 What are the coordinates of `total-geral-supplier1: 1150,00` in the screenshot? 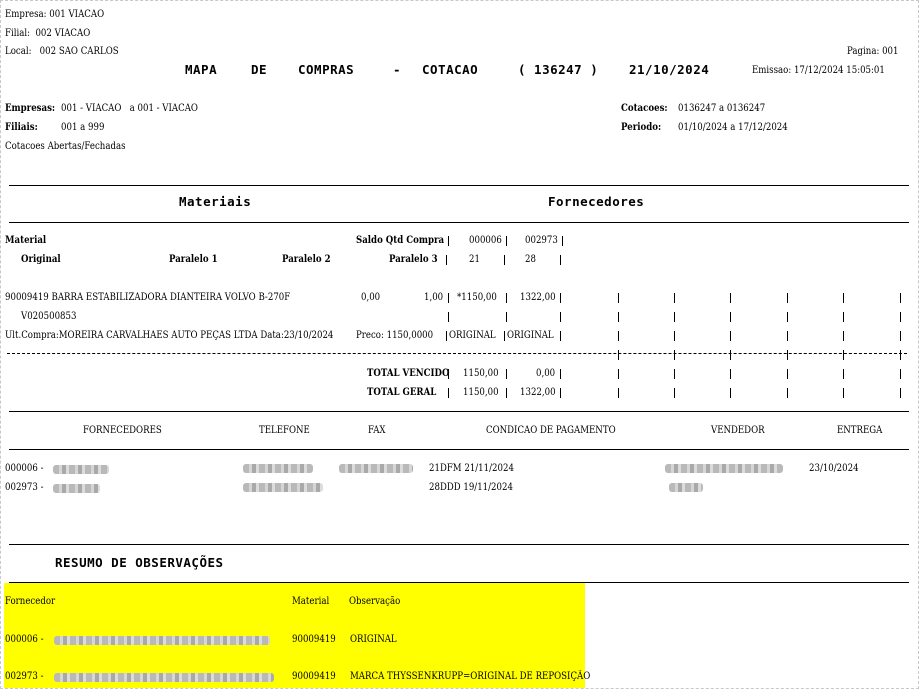 It's located at (481, 392).